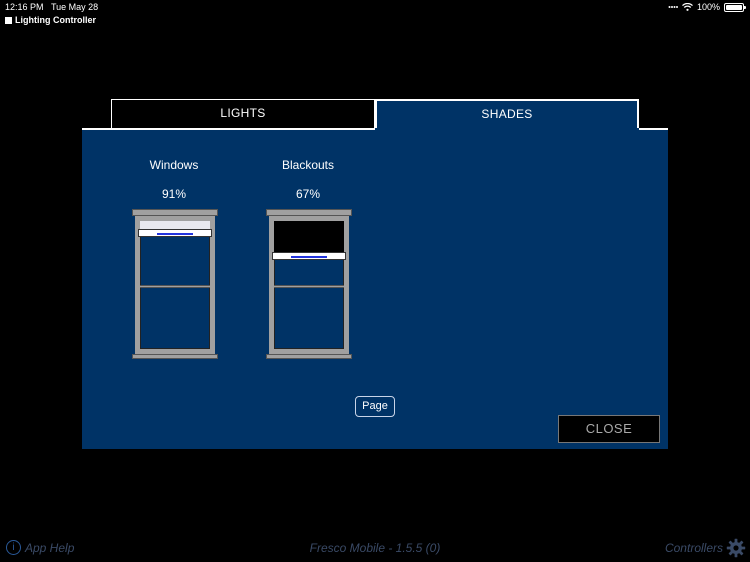 The height and width of the screenshot is (562, 750). I want to click on battery-fill, so click(734, 7).